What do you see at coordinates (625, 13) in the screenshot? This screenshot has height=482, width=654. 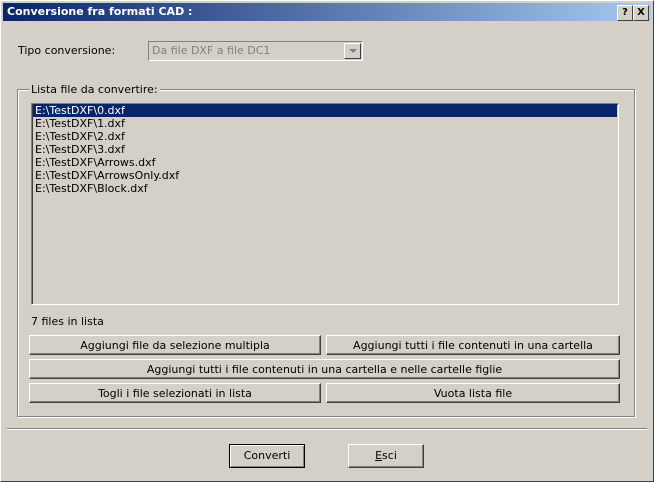 I see `help-button: ?` at bounding box center [625, 13].